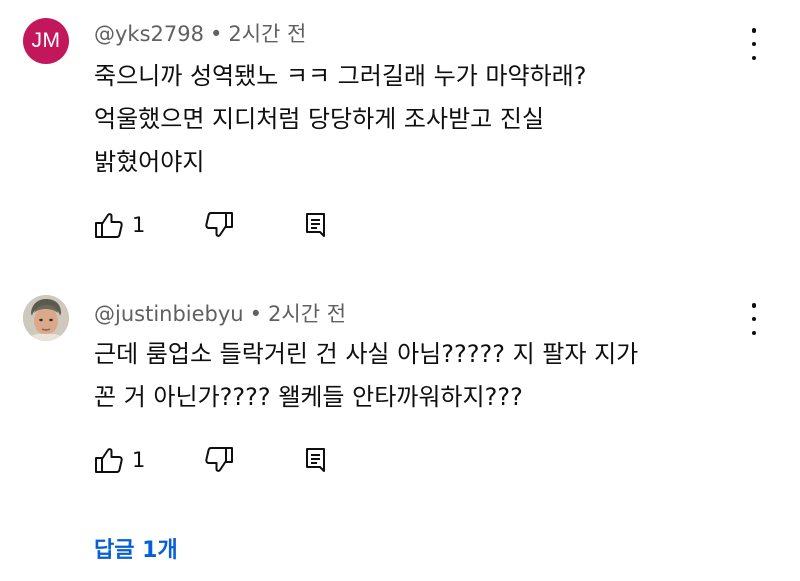 This screenshot has height=581, width=800. I want to click on comment-meta: @yks2798 • 2시간 전, so click(200, 33).